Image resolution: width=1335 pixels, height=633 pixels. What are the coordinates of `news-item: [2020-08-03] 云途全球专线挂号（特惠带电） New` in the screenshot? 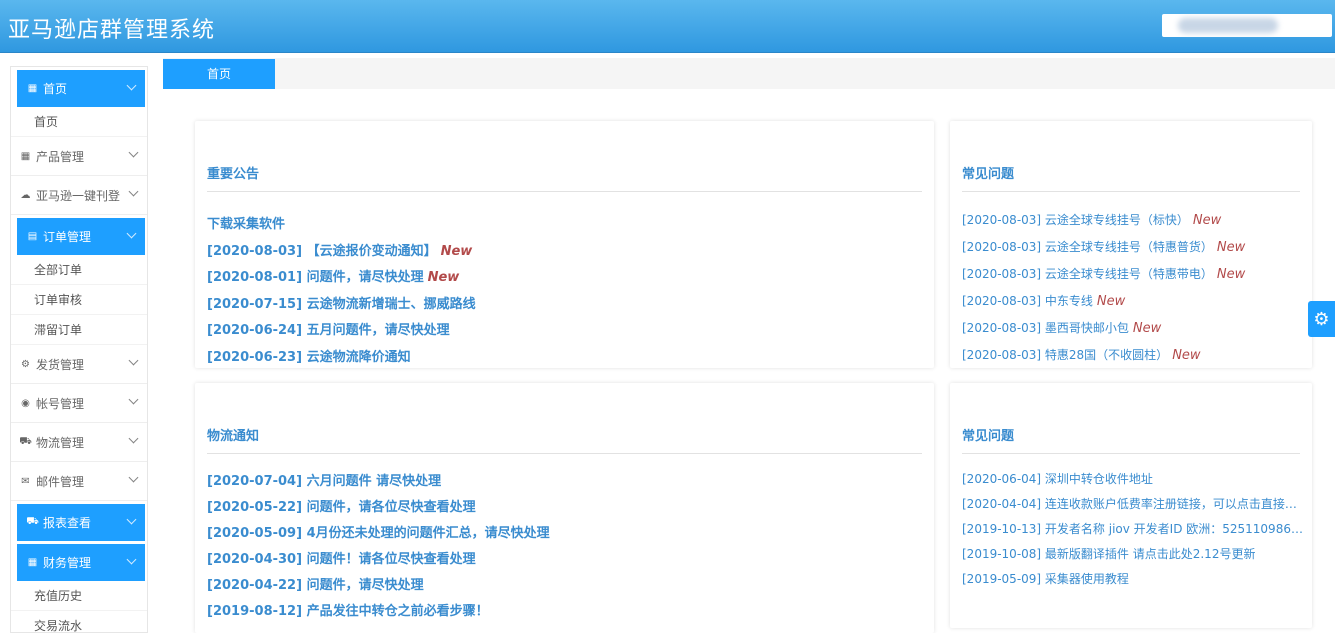 It's located at (1133, 274).